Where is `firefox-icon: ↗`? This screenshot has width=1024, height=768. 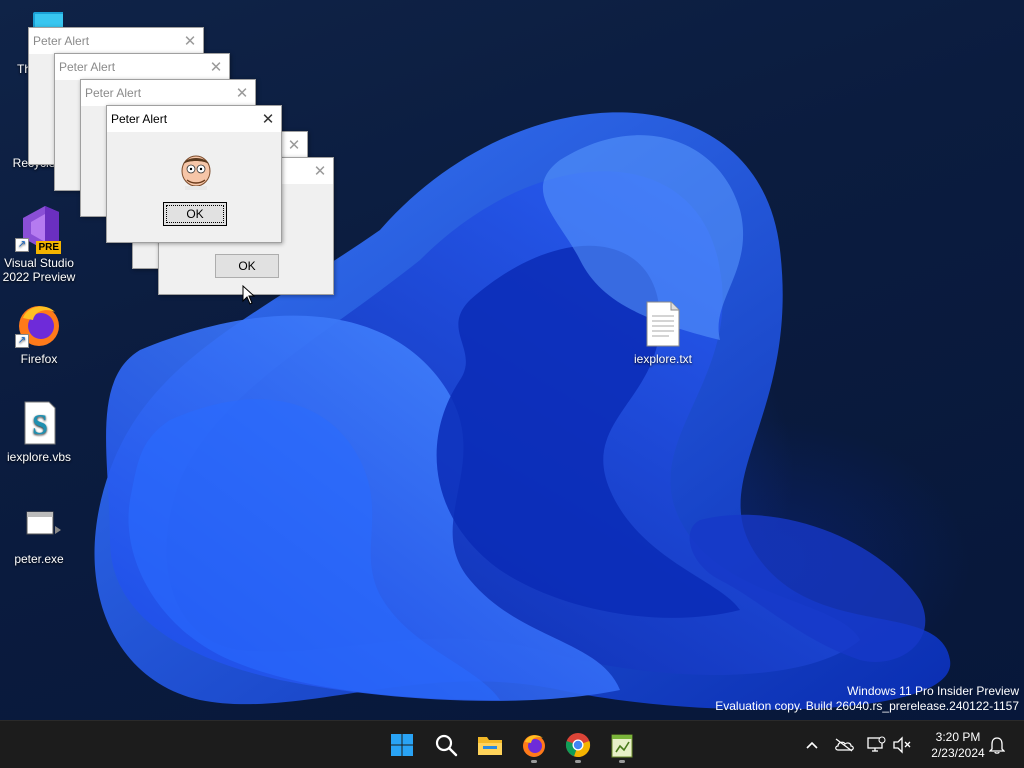 firefox-icon: ↗ is located at coordinates (39, 324).